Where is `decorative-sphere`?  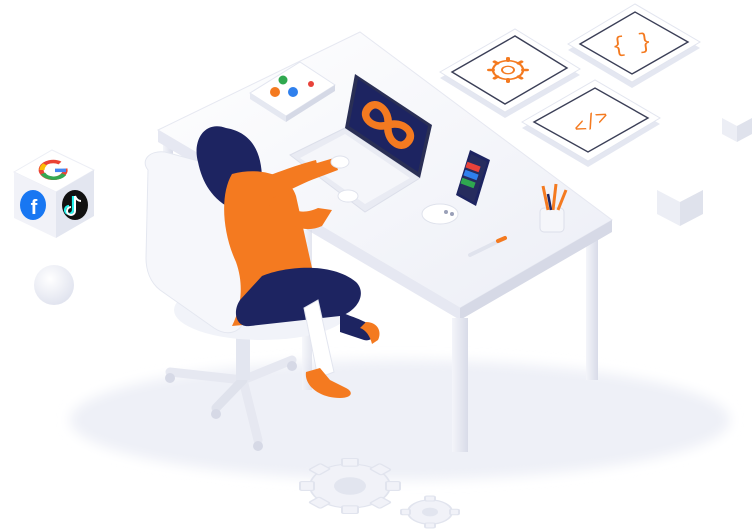
decorative-sphere is located at coordinates (54, 285).